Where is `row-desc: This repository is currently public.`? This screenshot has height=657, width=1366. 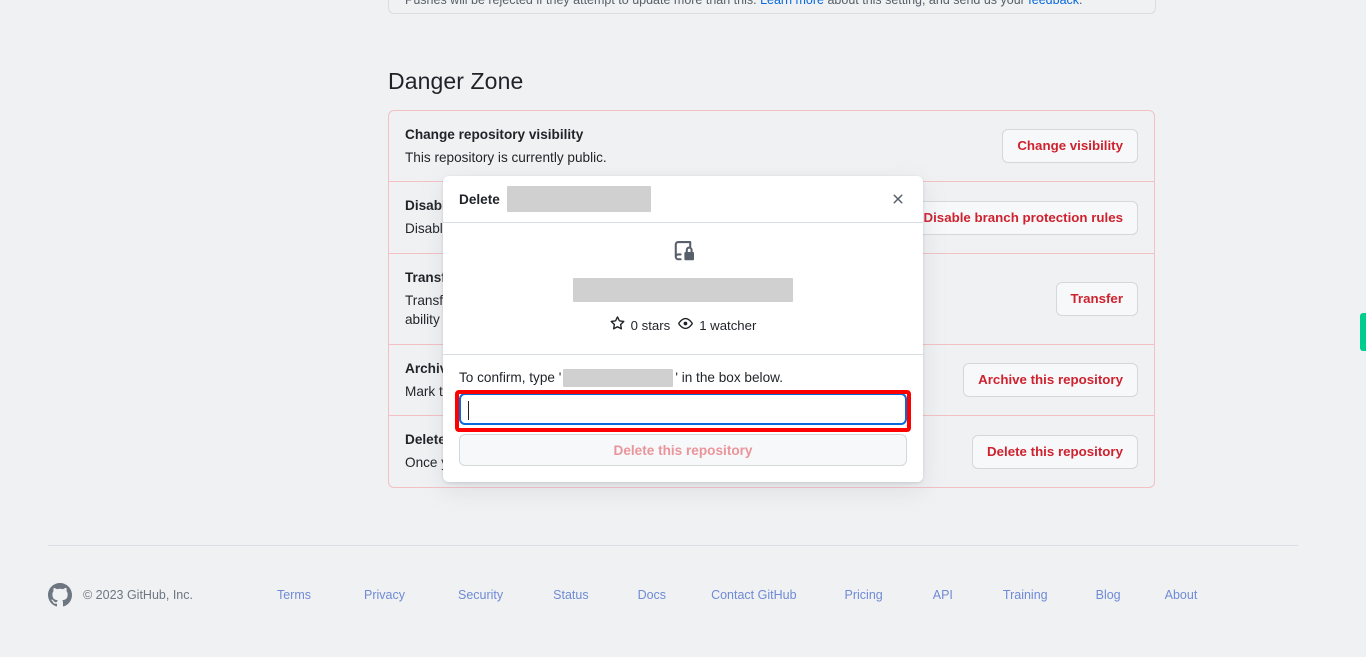 row-desc: This repository is currently public. is located at coordinates (506, 157).